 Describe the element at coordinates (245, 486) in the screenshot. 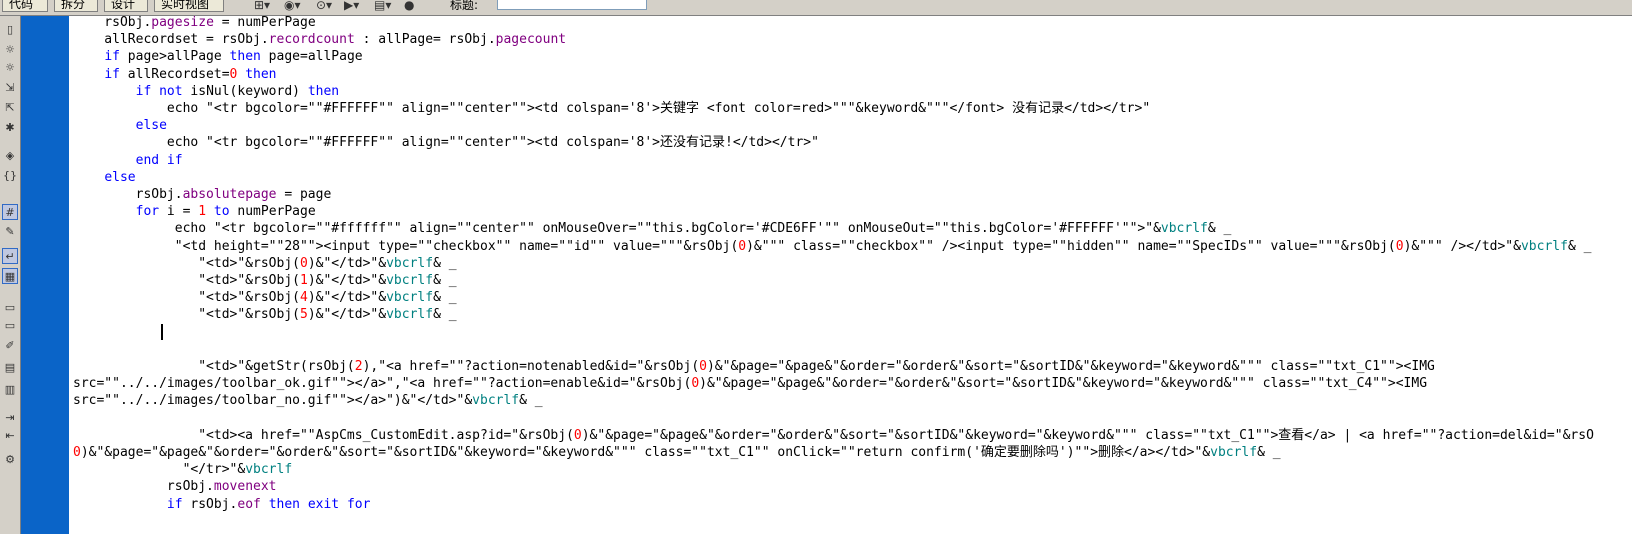

I see `code-token: movenext` at that location.